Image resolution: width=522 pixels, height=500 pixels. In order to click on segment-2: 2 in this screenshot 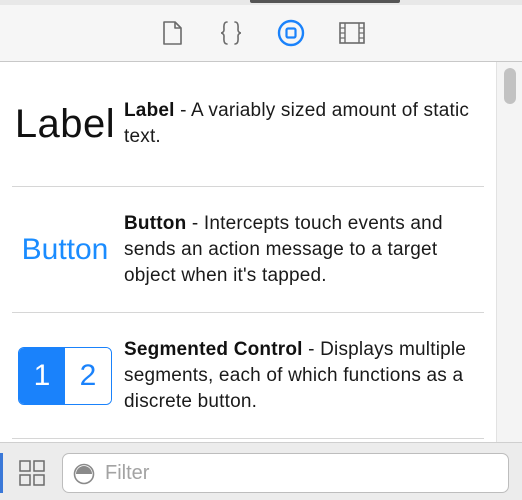, I will do `click(88, 376)`.